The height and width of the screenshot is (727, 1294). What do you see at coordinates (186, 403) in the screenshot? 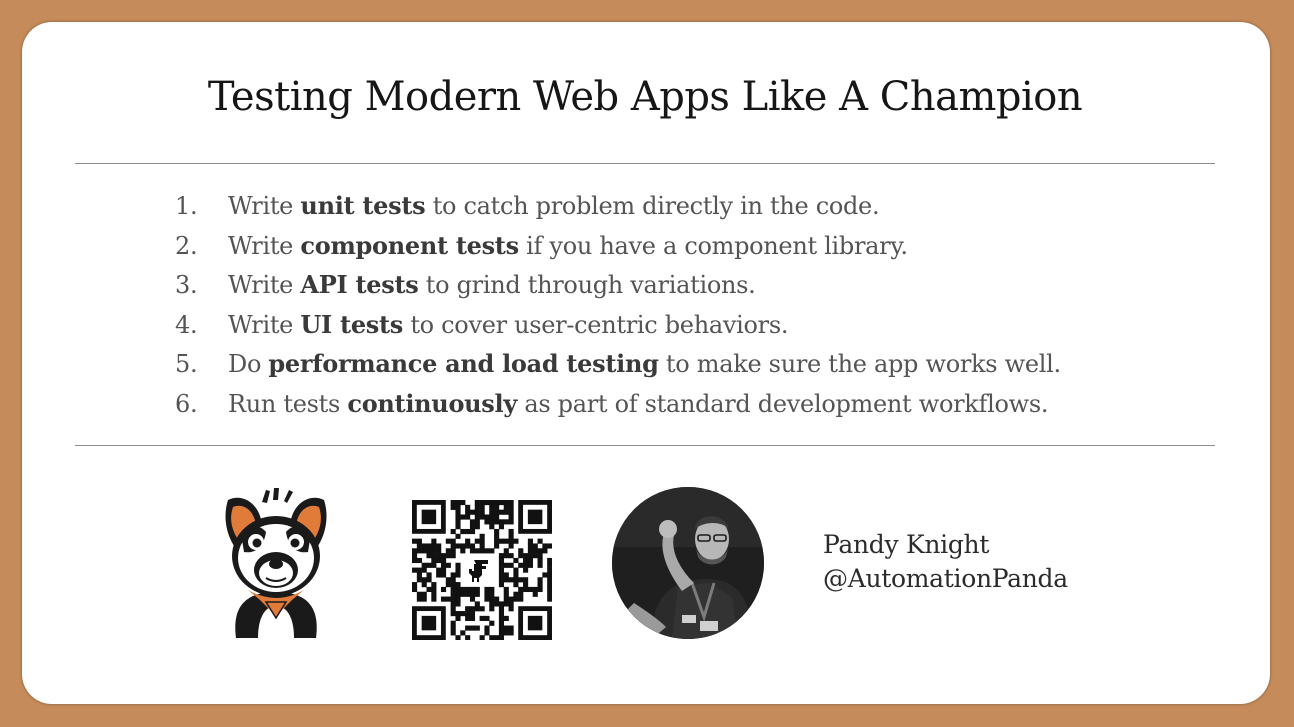
I see `item-number: 6.` at bounding box center [186, 403].